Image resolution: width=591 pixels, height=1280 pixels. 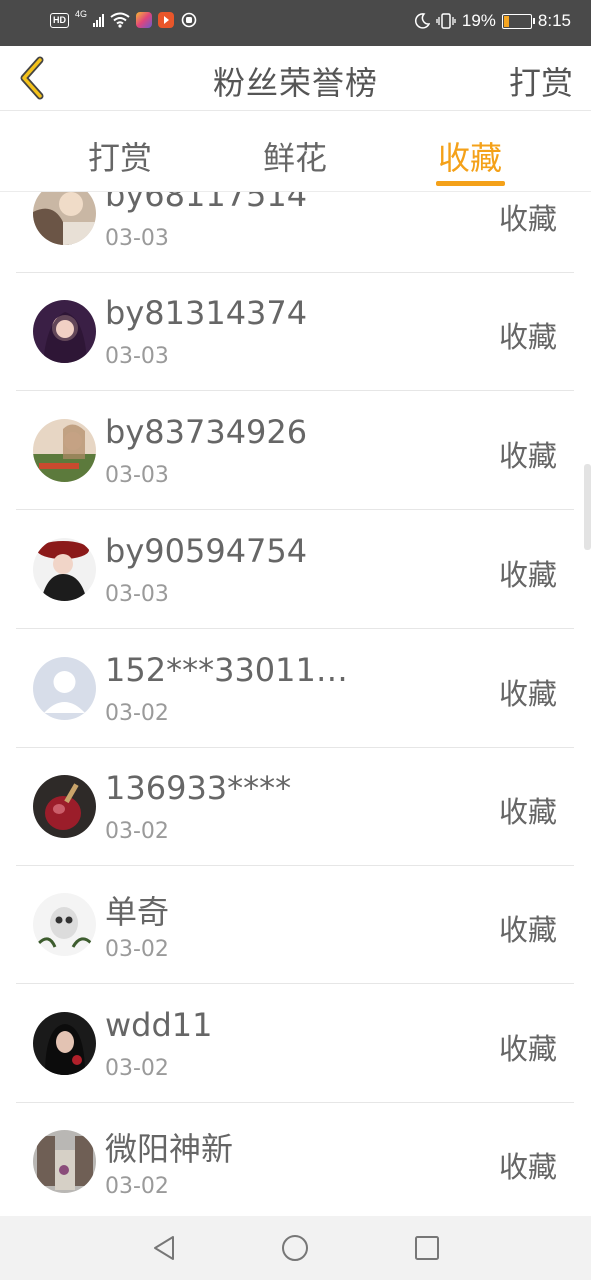 I want to click on video-app-icon, so click(x=166, y=20).